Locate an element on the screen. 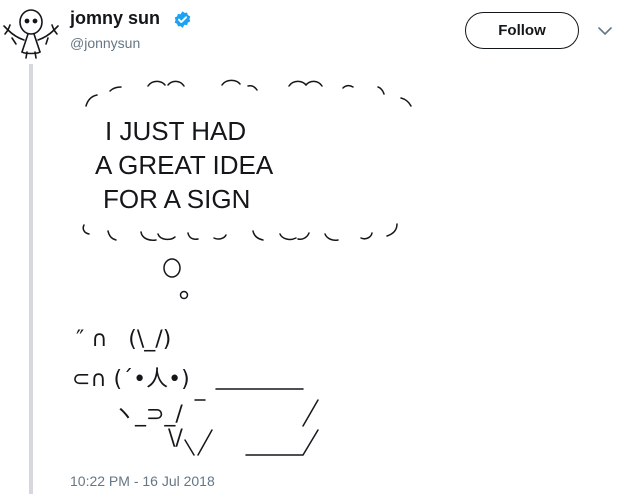 The width and height of the screenshot is (620, 494). bunny-ears: ″ ∩ (\_/) is located at coordinates (124, 339).